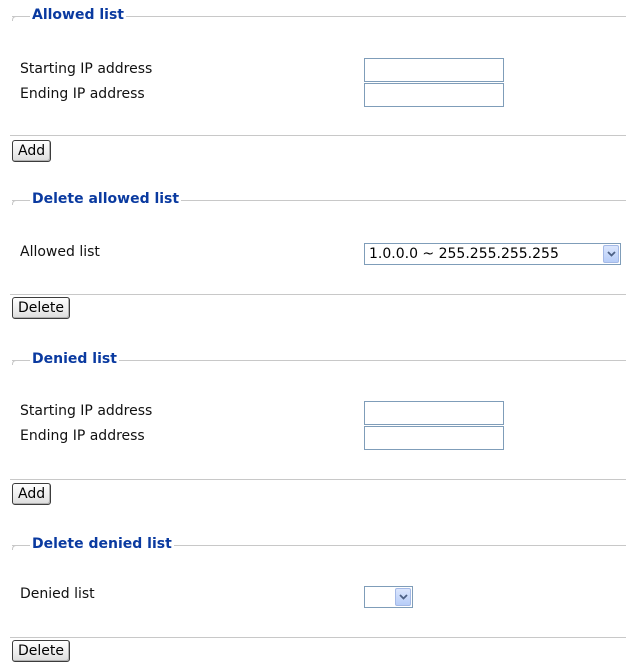  I want to click on allowed-list-title: Allowed list, so click(78, 15).